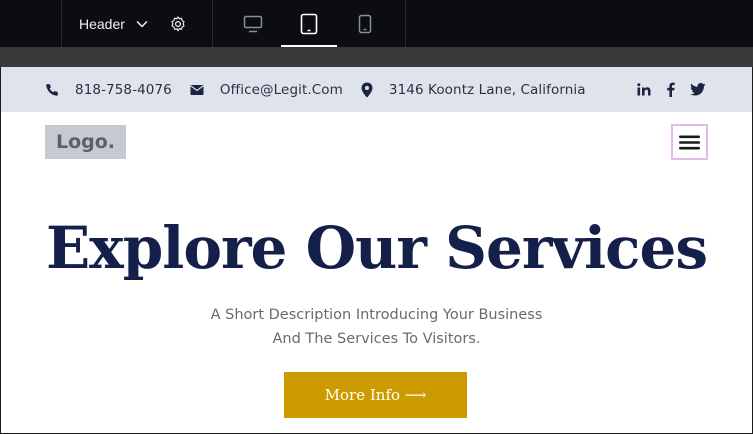  Describe the element at coordinates (376, 57) in the screenshot. I see `canvas-gap-bar` at that location.